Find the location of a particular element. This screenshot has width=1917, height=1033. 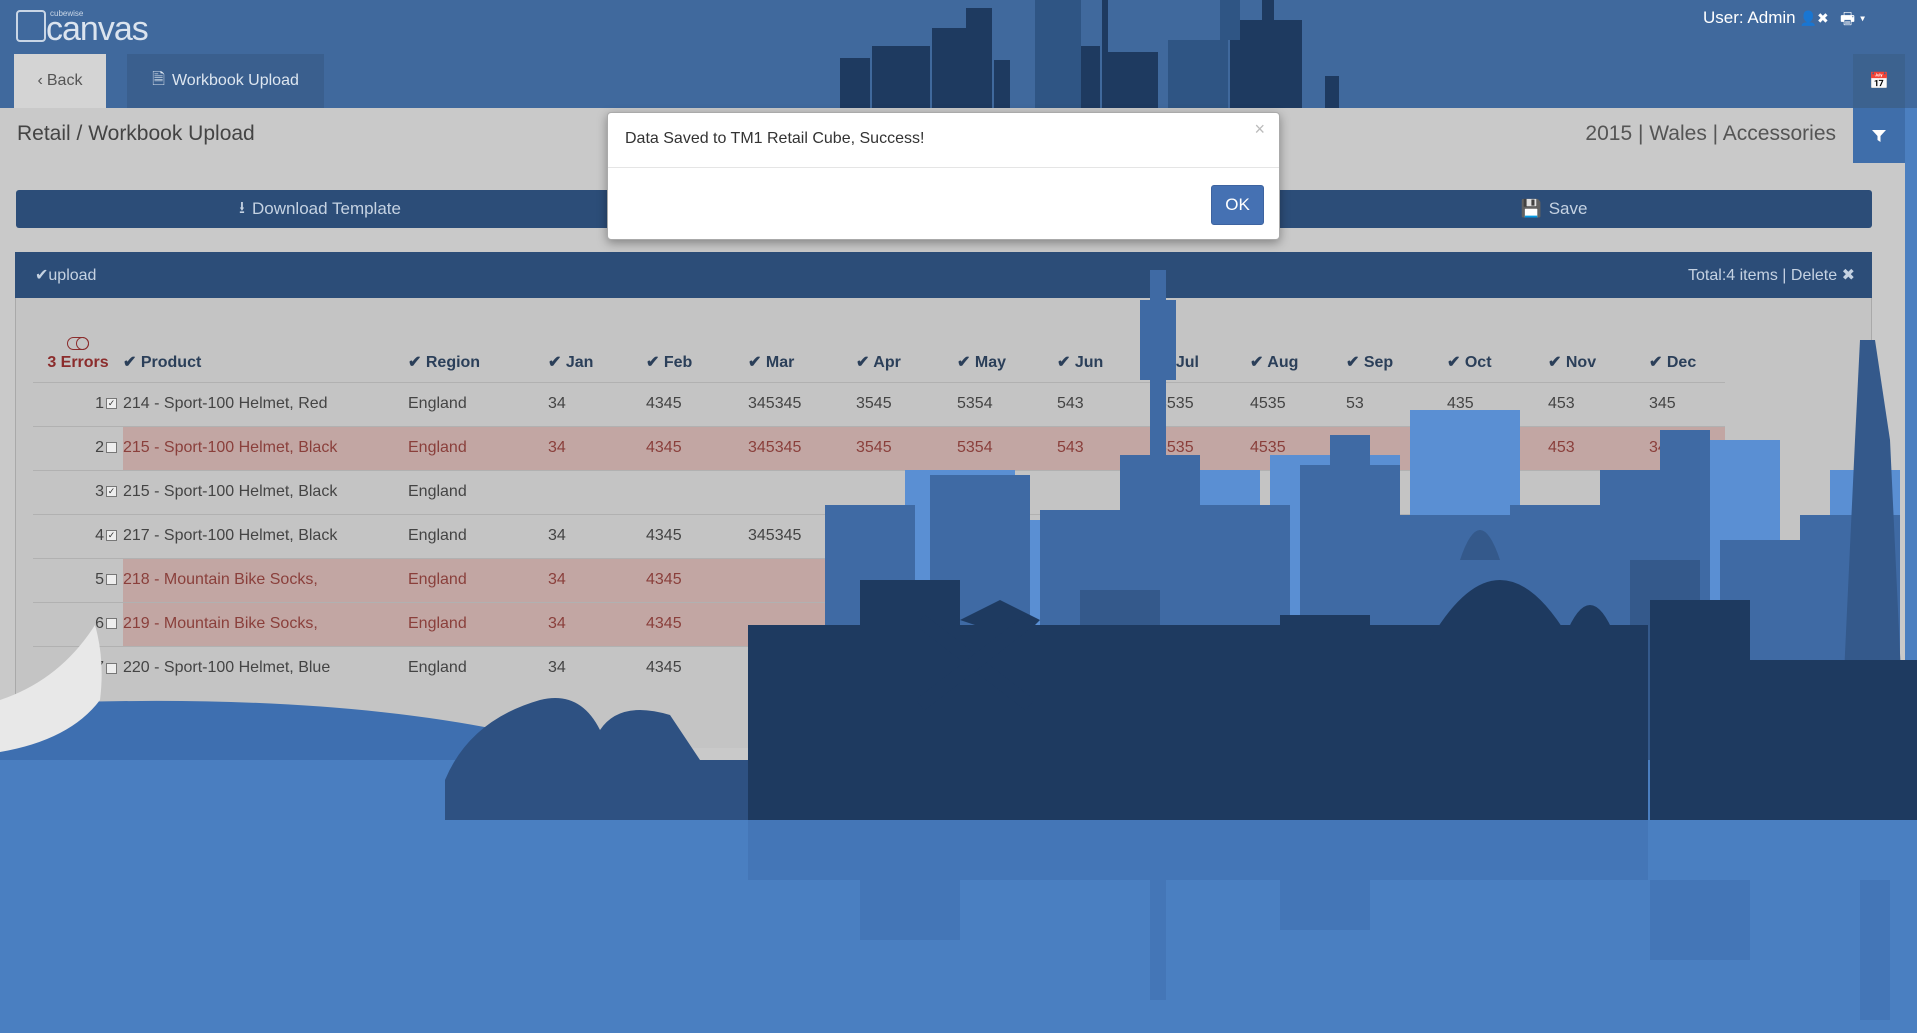

col-nov: ✔ Nov is located at coordinates (1598, 350).